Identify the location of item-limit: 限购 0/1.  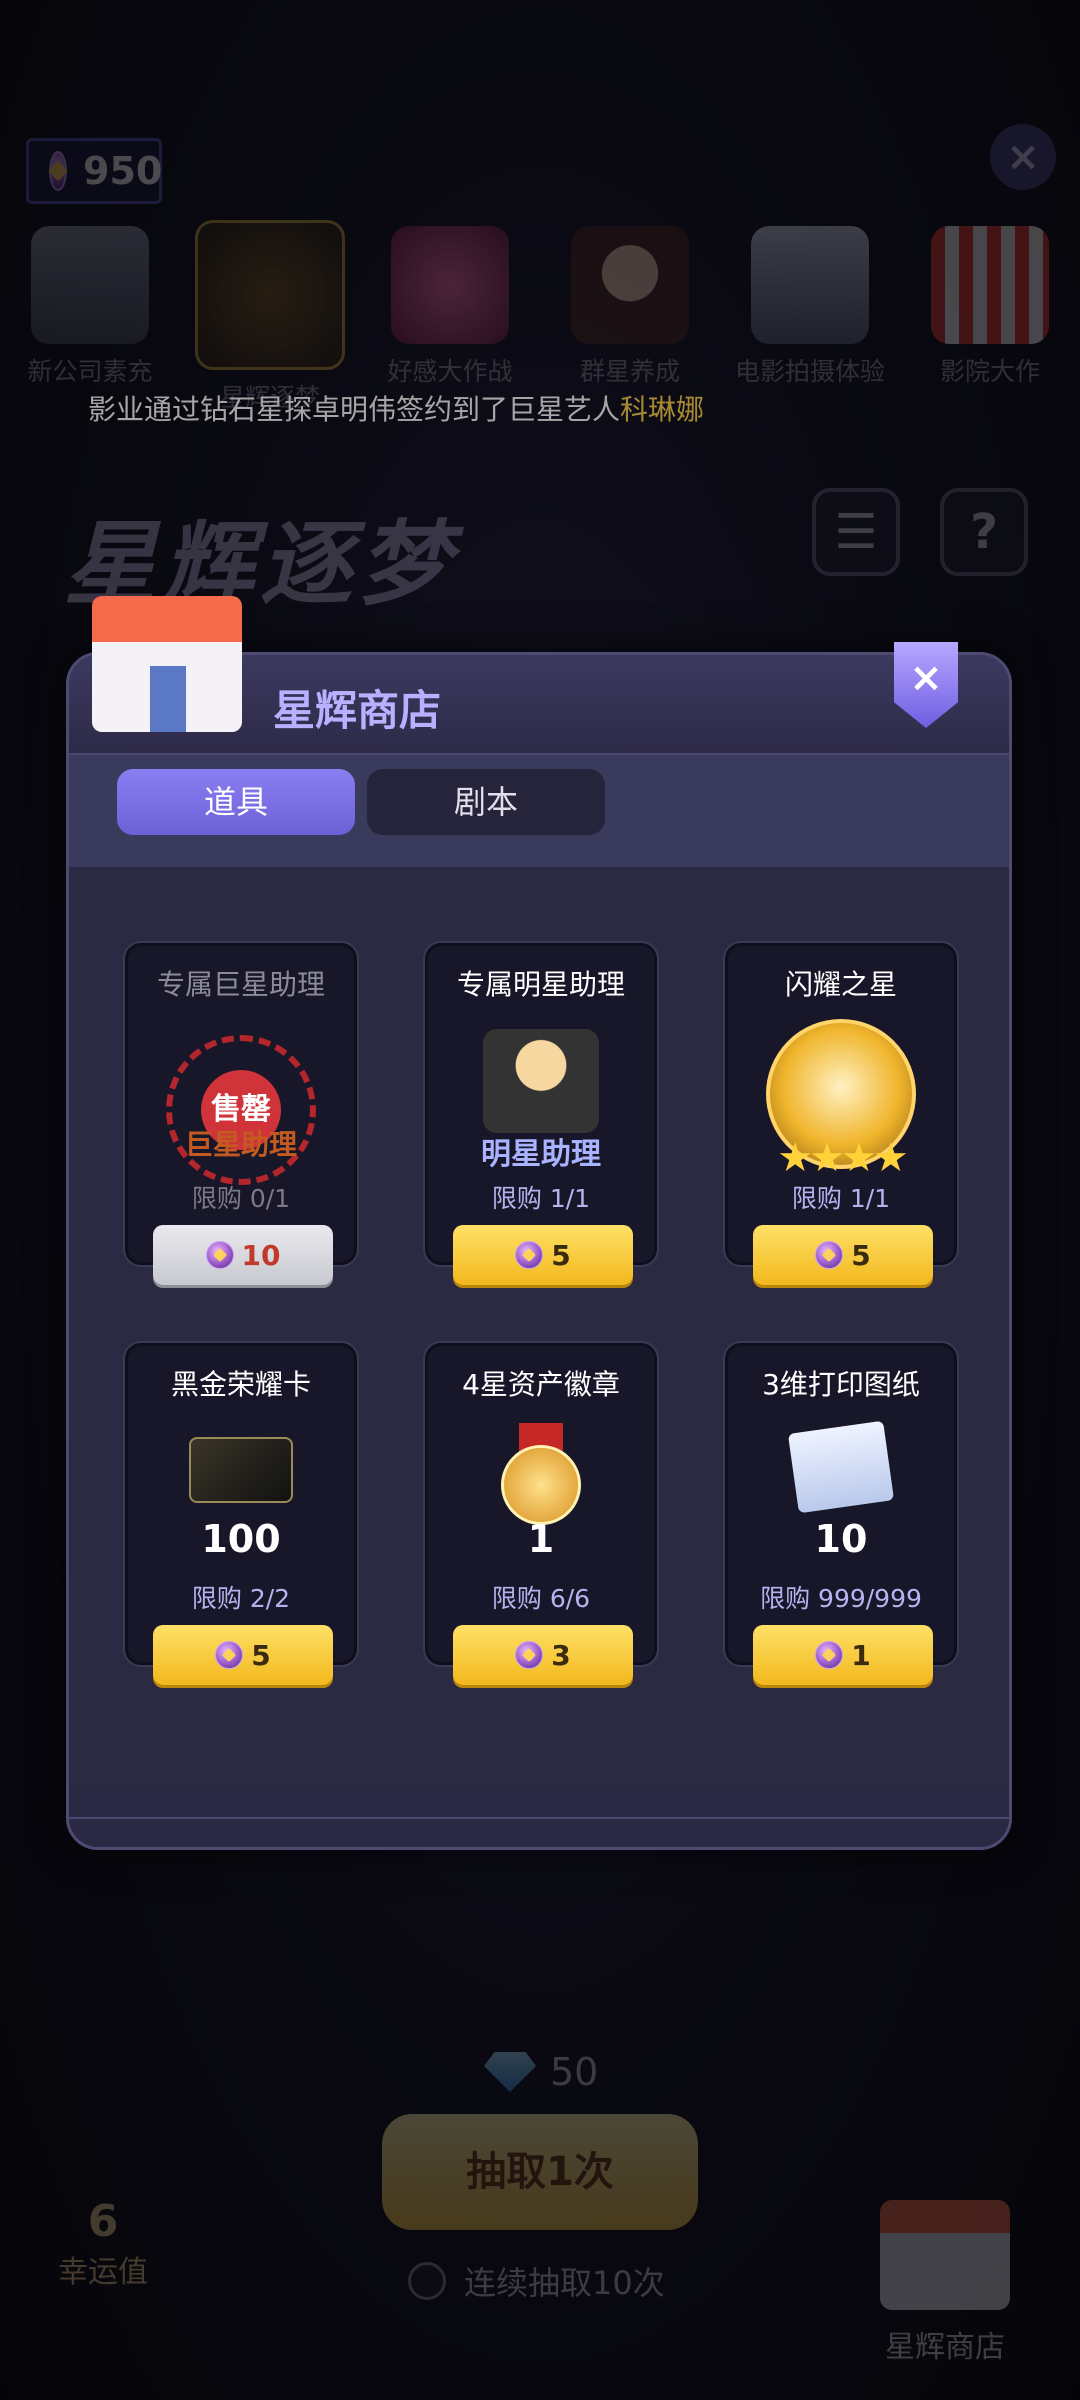
(241, 1198).